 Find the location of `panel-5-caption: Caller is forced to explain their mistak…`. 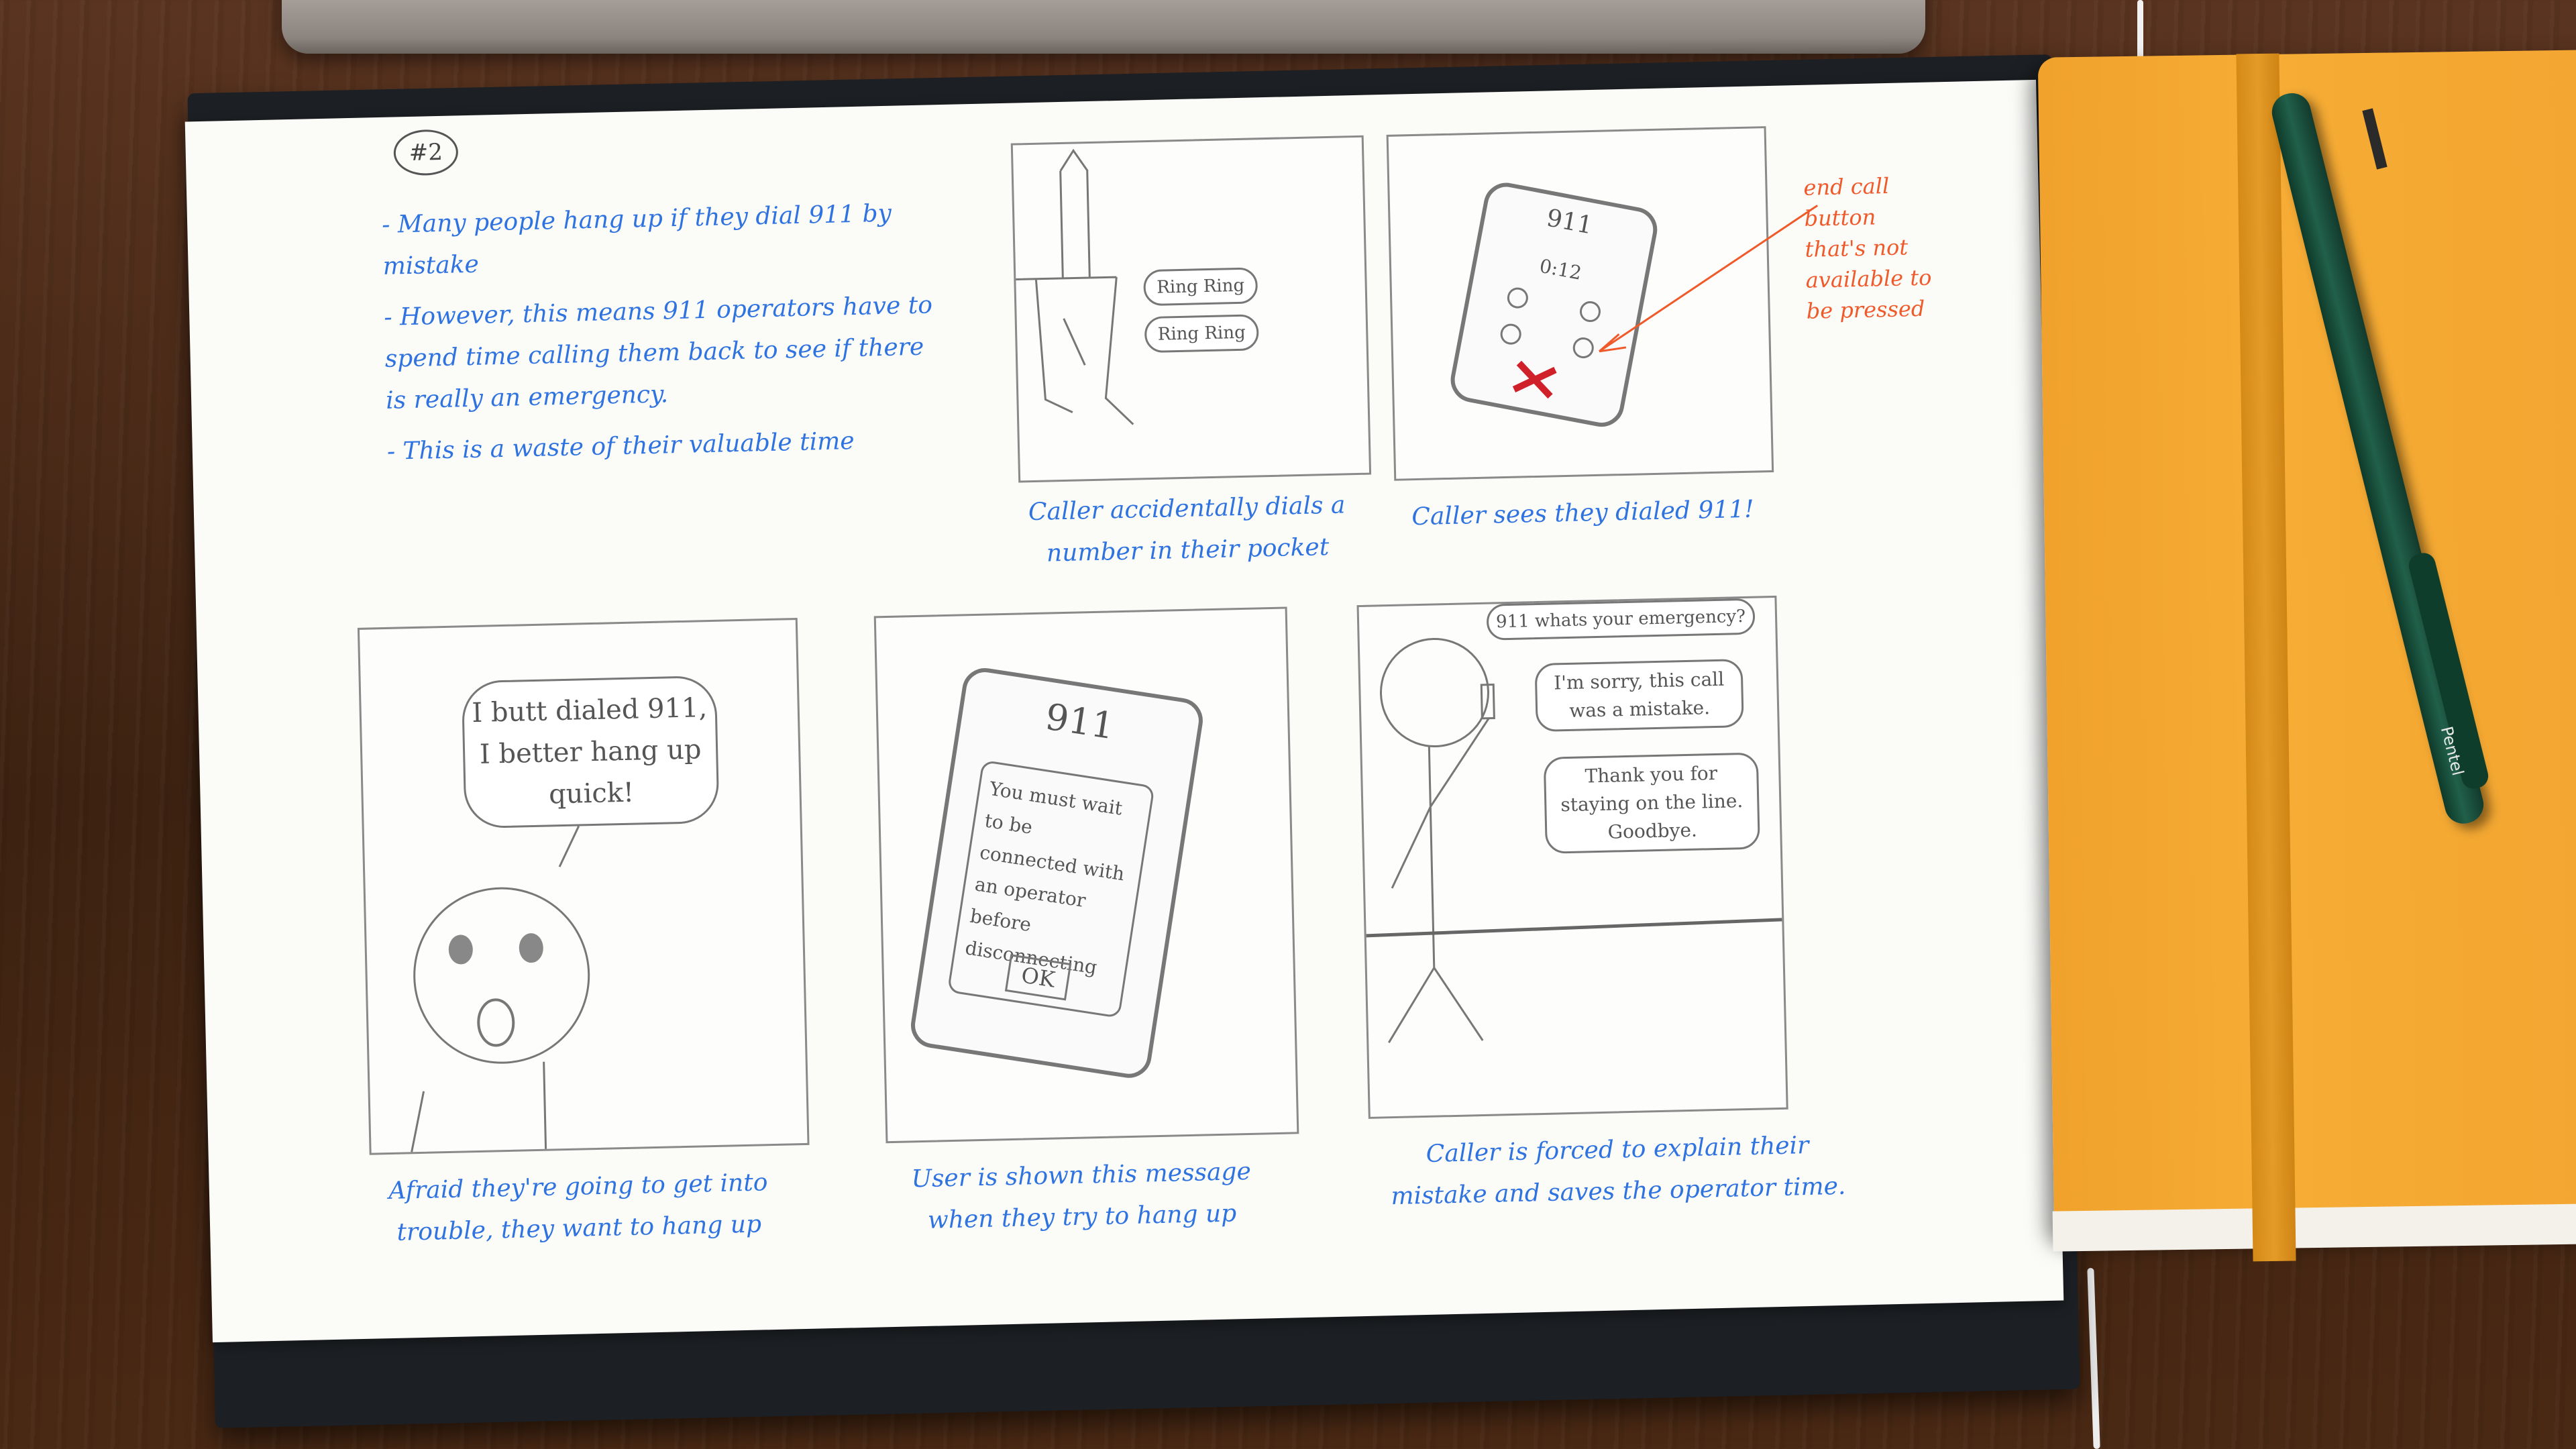

panel-5-caption: Caller is forced to explain their mistak… is located at coordinates (1618, 1171).